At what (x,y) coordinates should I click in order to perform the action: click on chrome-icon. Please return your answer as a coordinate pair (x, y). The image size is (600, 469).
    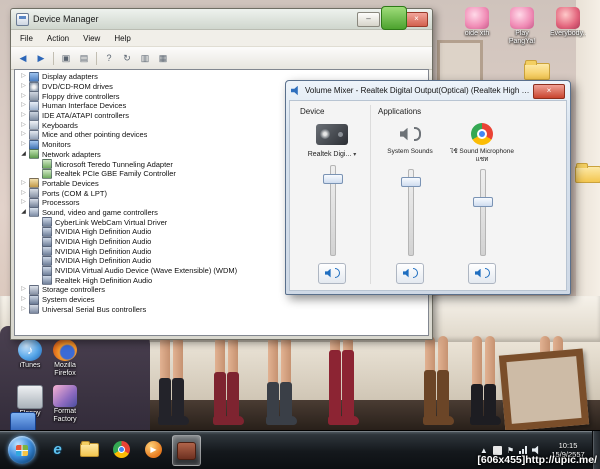
    Looking at the image, I should click on (121, 449).